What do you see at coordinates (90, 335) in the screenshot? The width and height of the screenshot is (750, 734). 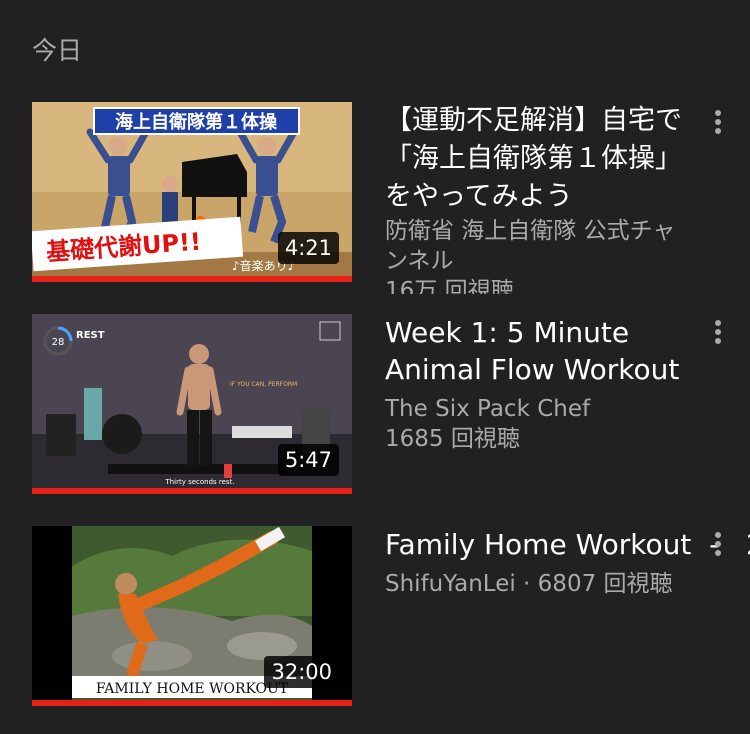 I see `thumbnail-status-text: REST` at bounding box center [90, 335].